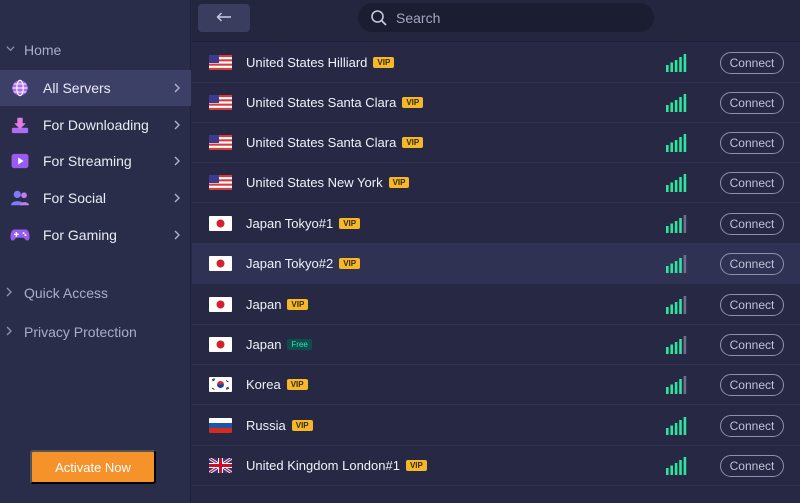  I want to click on kr-flag-icon, so click(220, 384).